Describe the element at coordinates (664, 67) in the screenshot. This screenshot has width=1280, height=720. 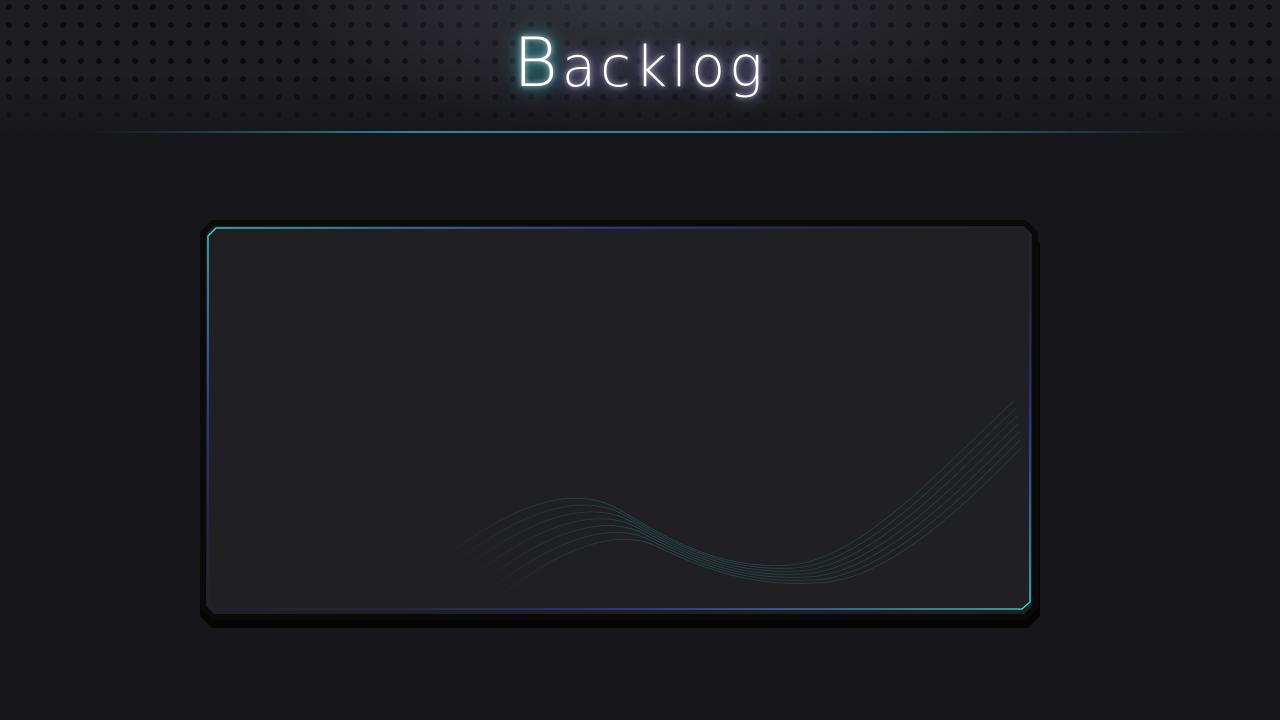
I see `title-rest: acklog` at that location.